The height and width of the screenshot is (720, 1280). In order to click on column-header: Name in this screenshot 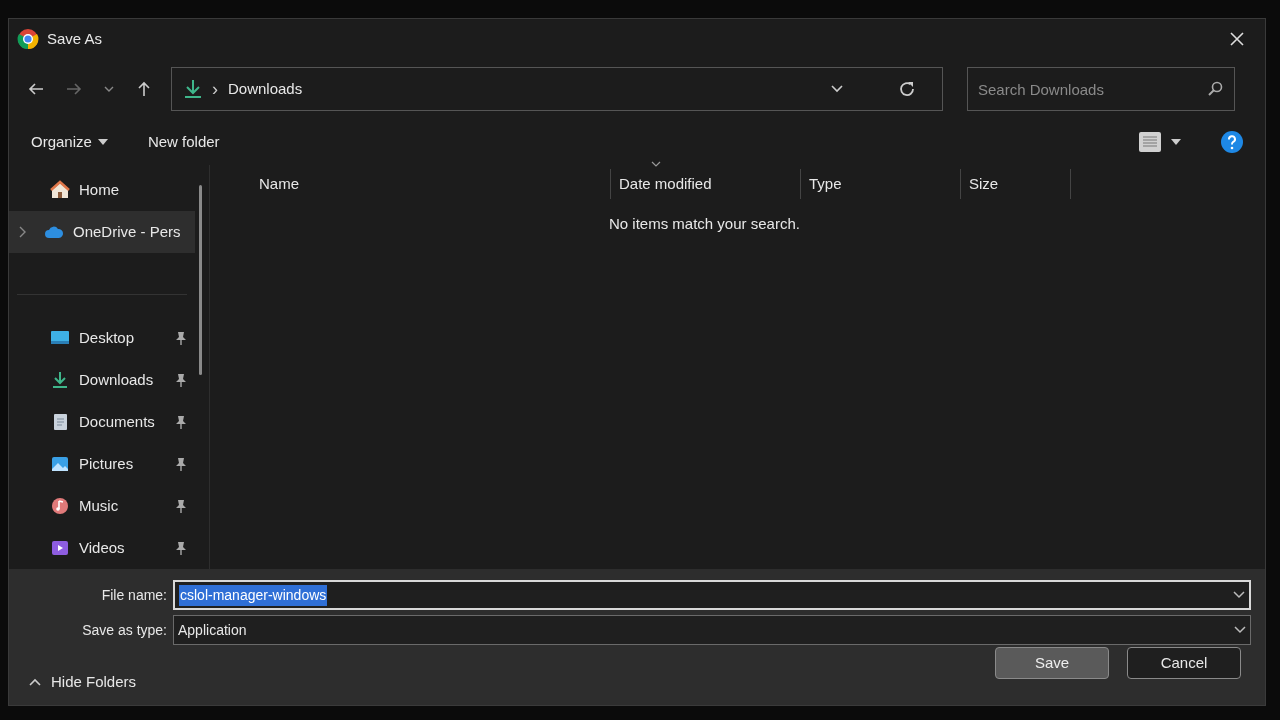, I will do `click(431, 184)`.